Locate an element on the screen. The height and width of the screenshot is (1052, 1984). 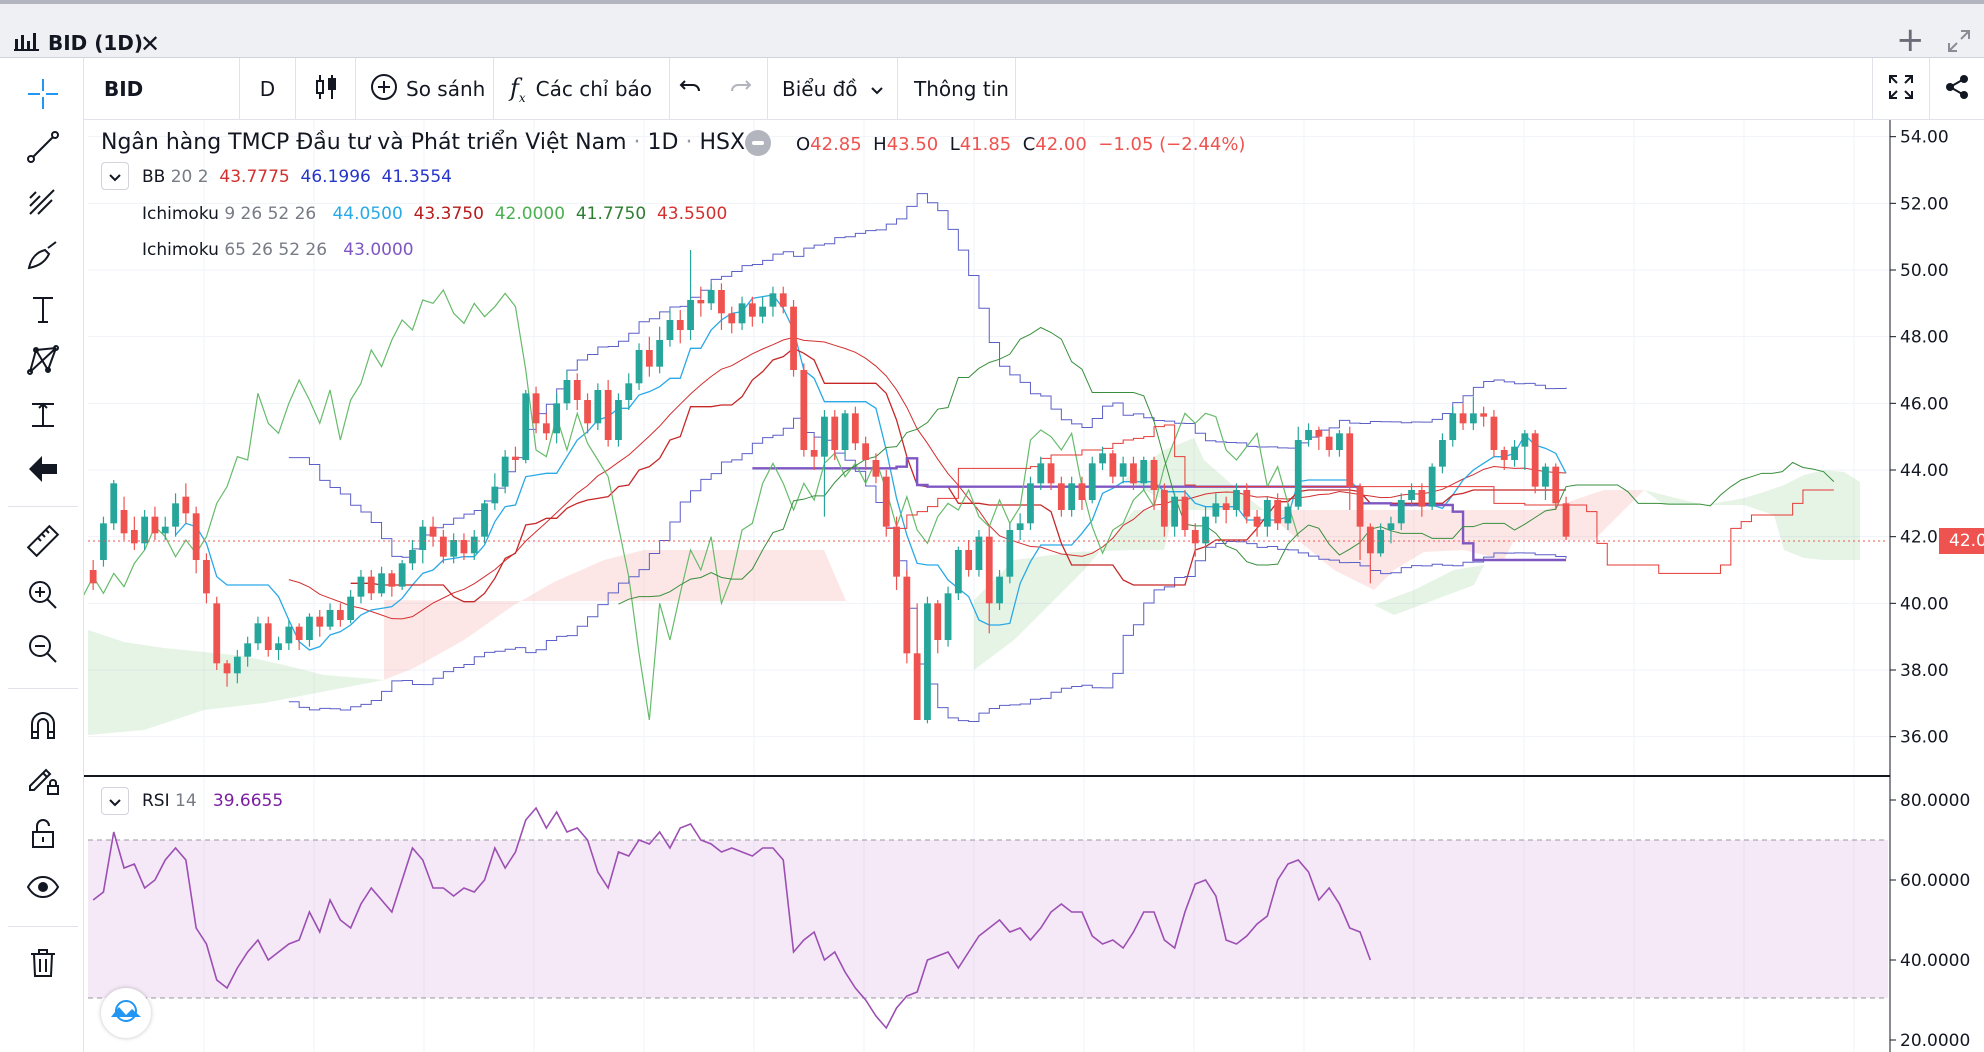
ruler-tool is located at coordinates (43, 543).